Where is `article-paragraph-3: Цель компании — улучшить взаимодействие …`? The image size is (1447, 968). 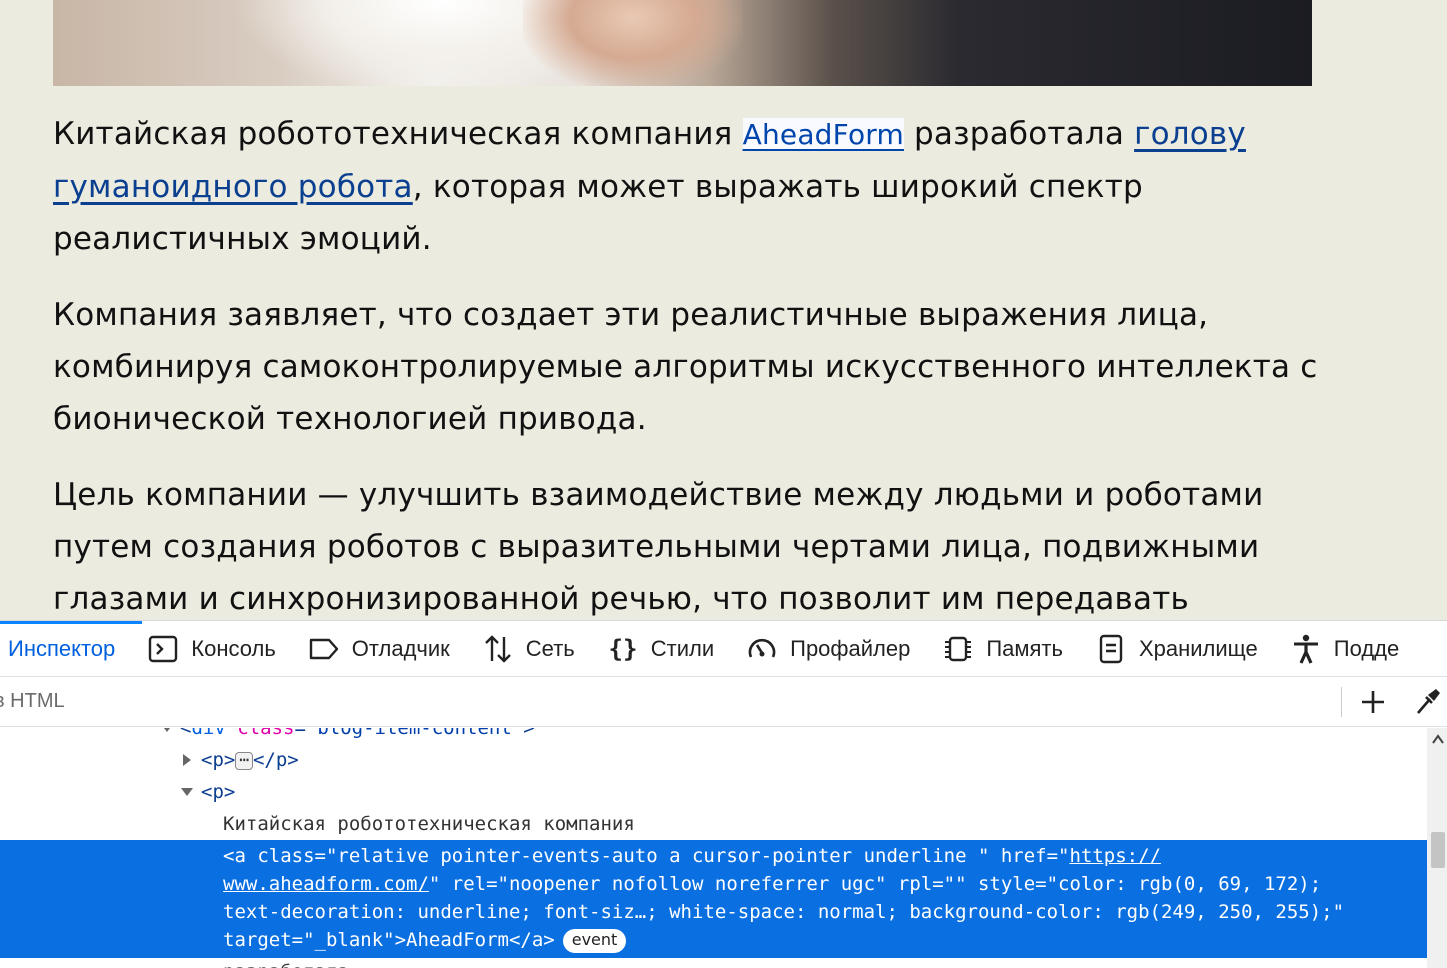 article-paragraph-3: Цель компании — улучшить взаимодействие … is located at coordinates (658, 547).